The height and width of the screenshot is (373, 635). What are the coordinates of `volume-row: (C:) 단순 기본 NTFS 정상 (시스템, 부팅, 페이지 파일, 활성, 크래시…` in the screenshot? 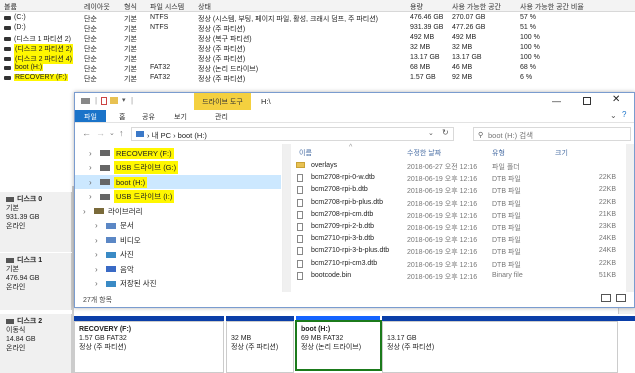 It's located at (317, 18).